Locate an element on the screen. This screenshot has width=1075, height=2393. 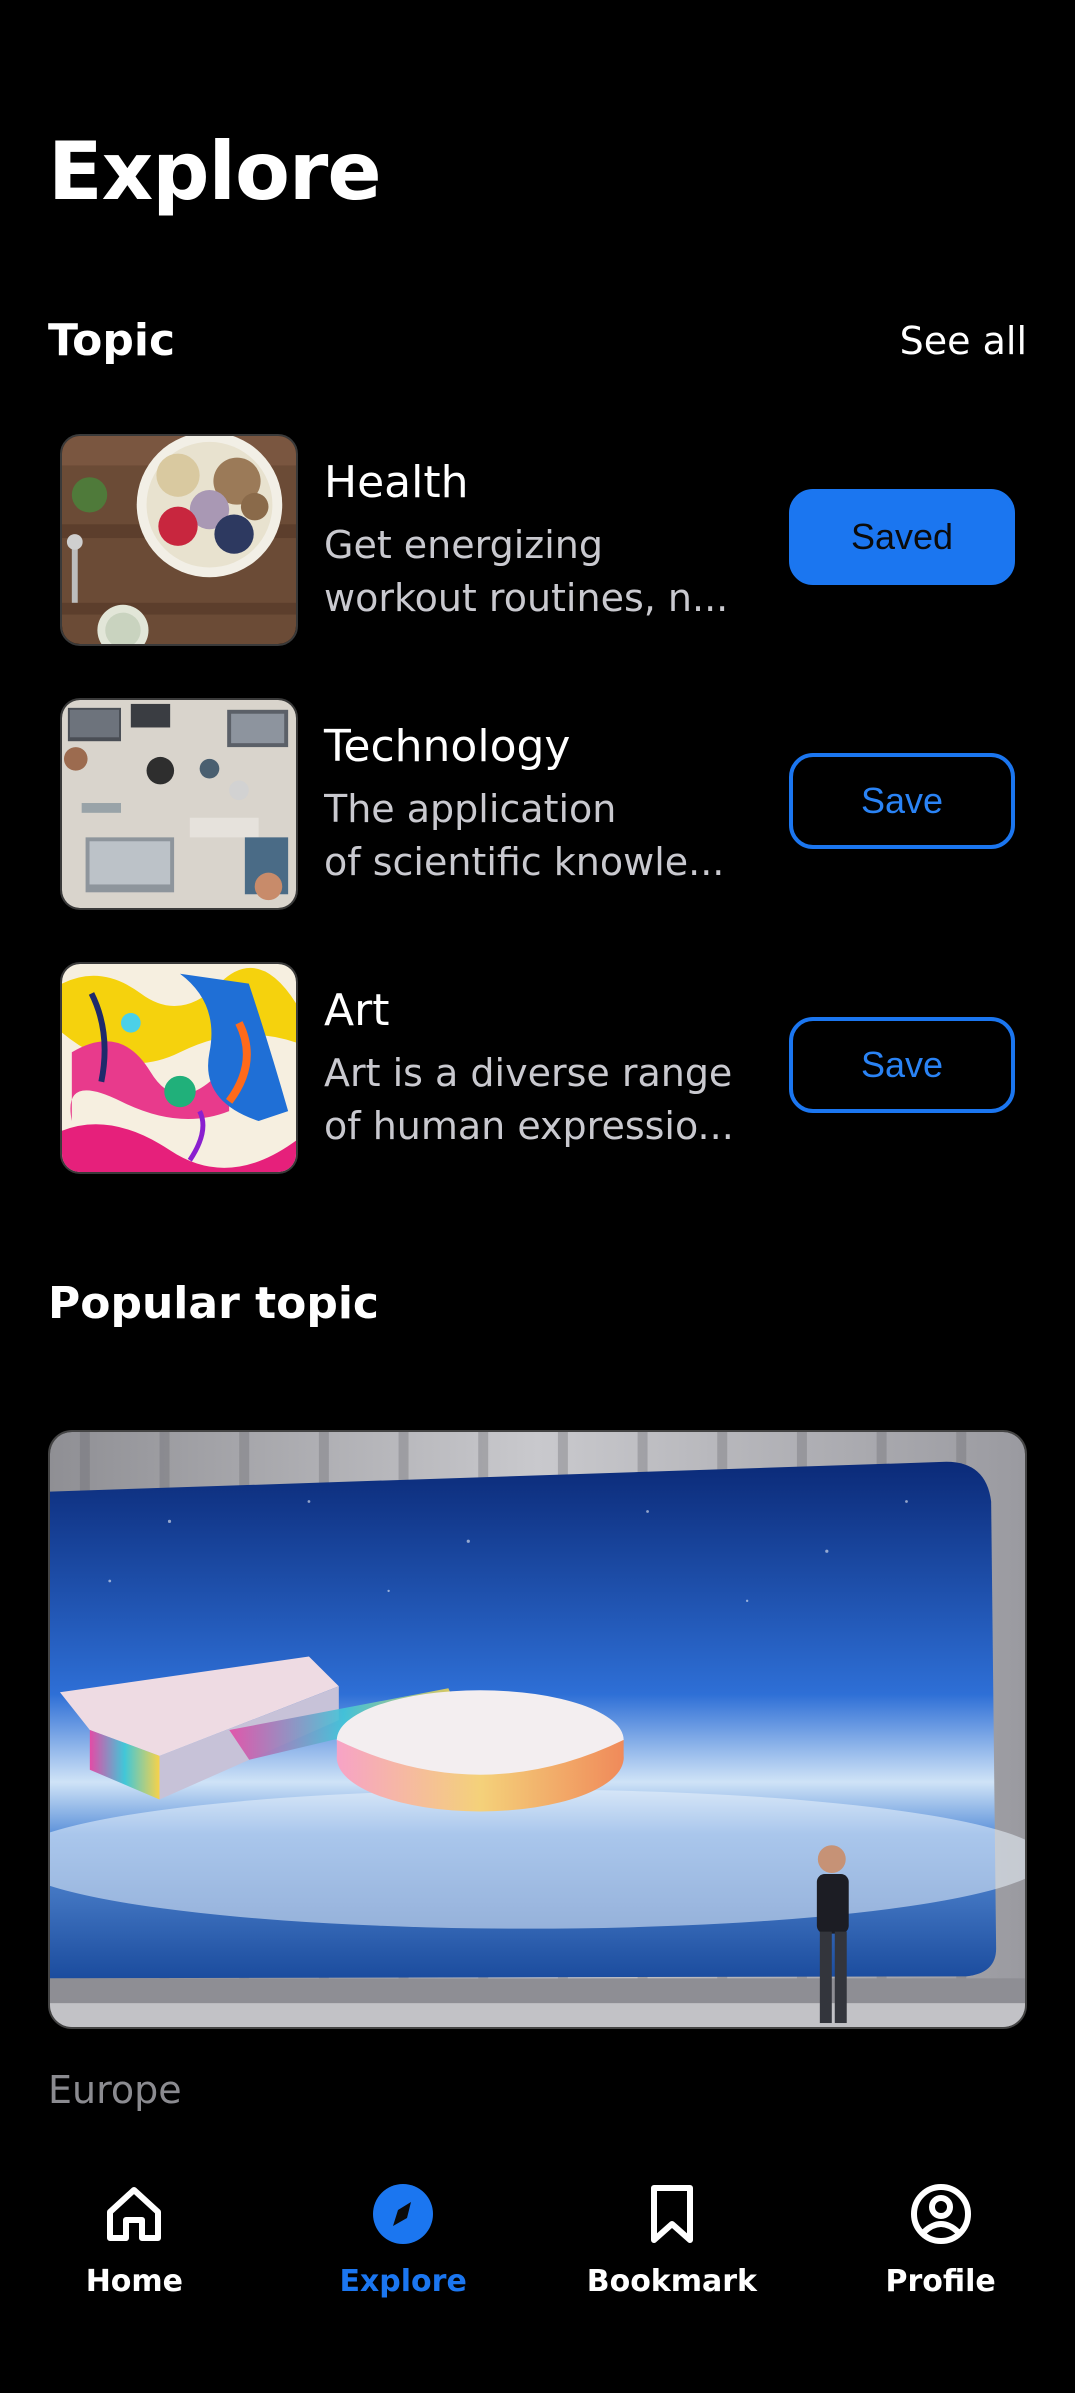
topic-description-line: Get energizing is located at coordinates (463, 545).